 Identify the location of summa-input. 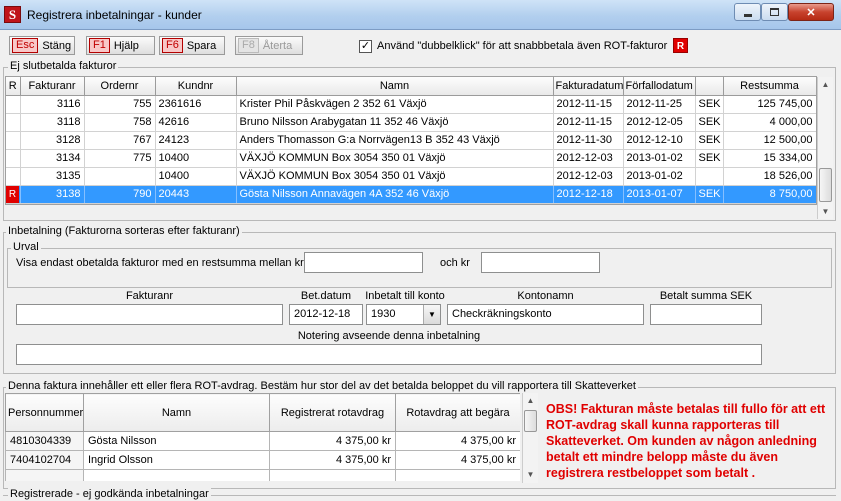
(706, 314).